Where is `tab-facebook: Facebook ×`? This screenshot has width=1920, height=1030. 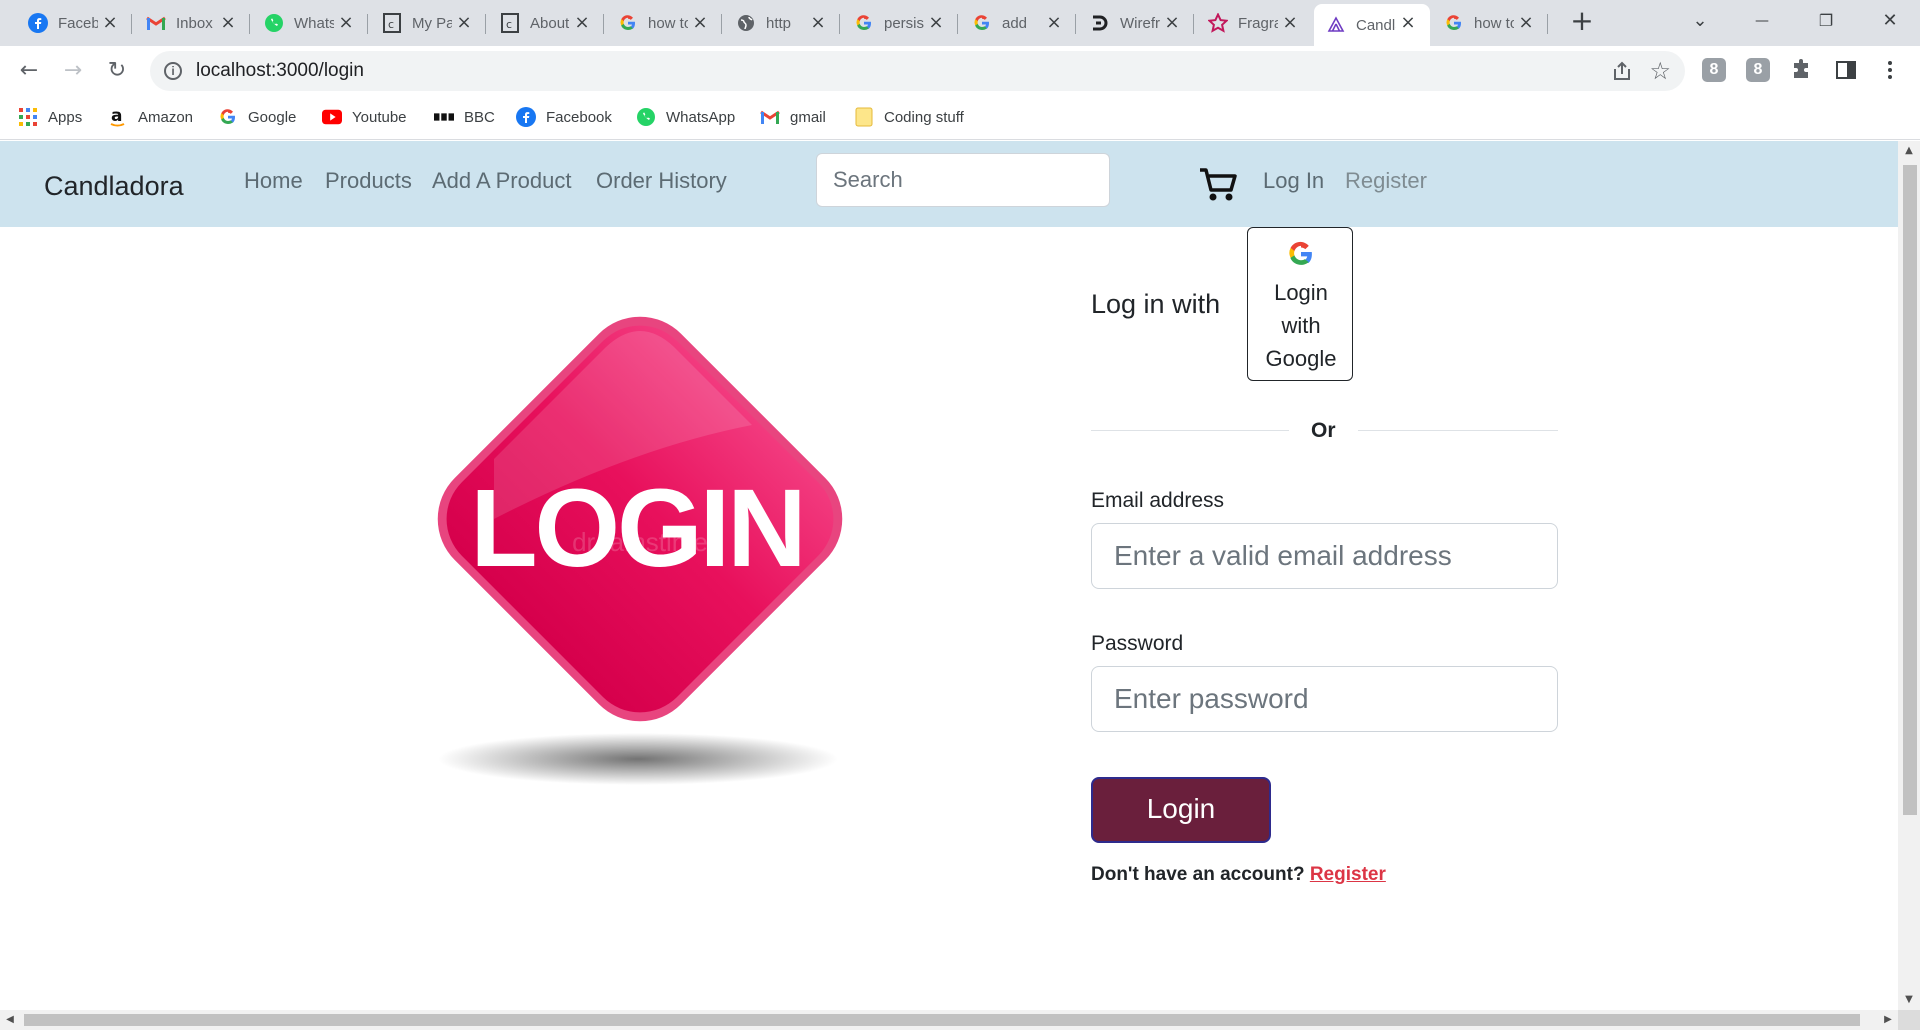 tab-facebook: Facebook × is located at coordinates (74, 23).